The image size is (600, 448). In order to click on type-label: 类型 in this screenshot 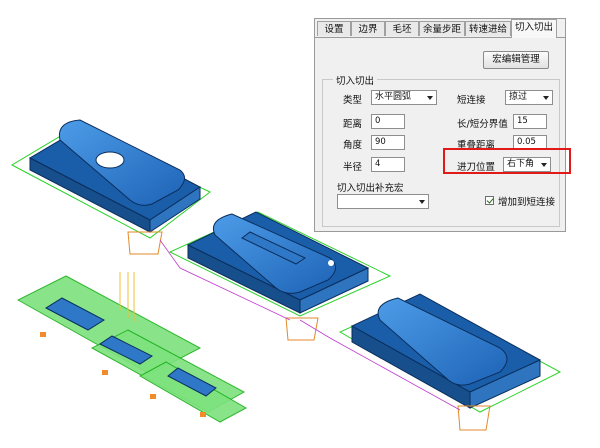, I will do `click(353, 100)`.